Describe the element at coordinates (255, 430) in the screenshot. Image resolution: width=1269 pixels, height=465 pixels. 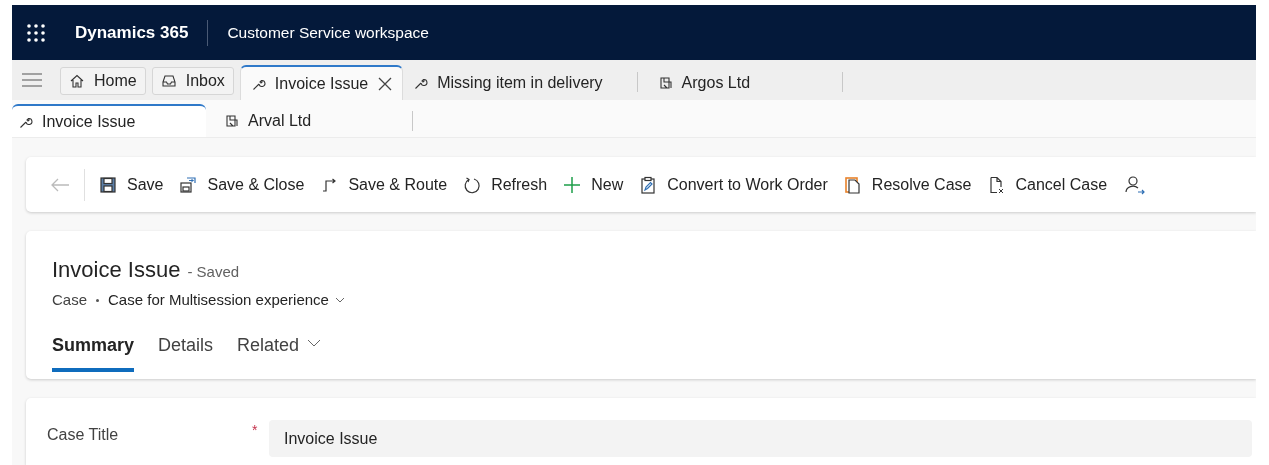
I see `required-asterisk: *` at that location.